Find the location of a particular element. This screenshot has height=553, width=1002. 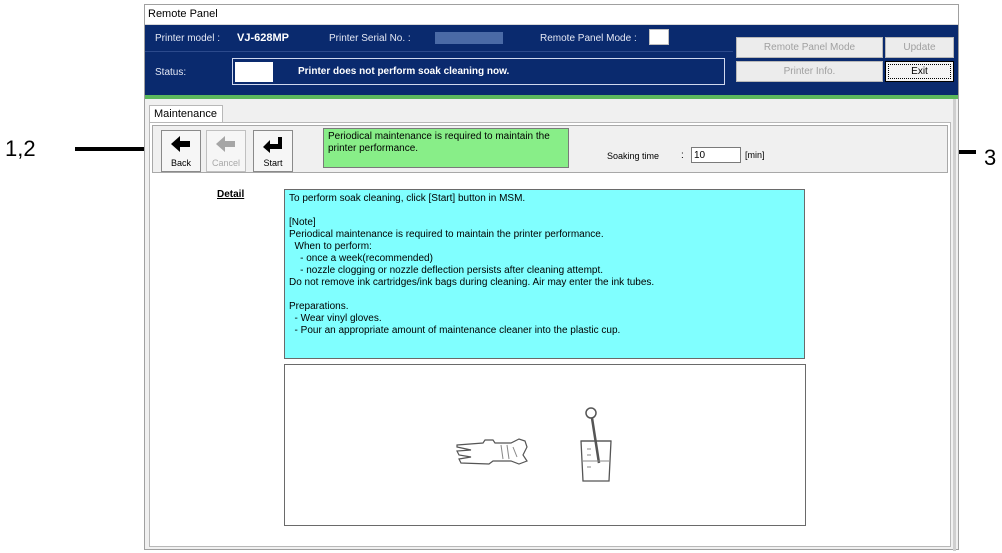

glove-icon is located at coordinates (492, 451).